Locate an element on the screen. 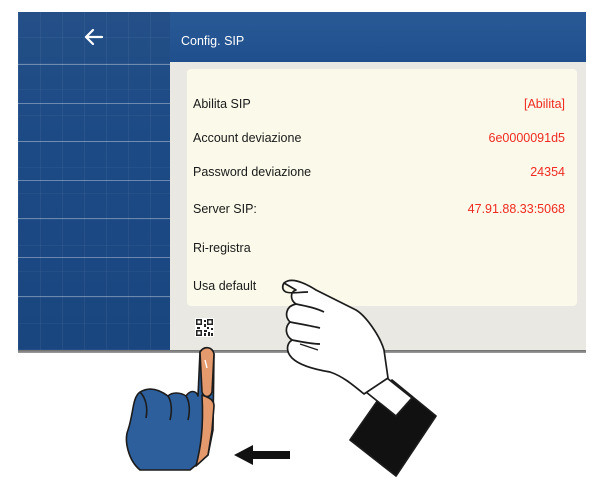  left-arrow-icon is located at coordinates (262, 455).